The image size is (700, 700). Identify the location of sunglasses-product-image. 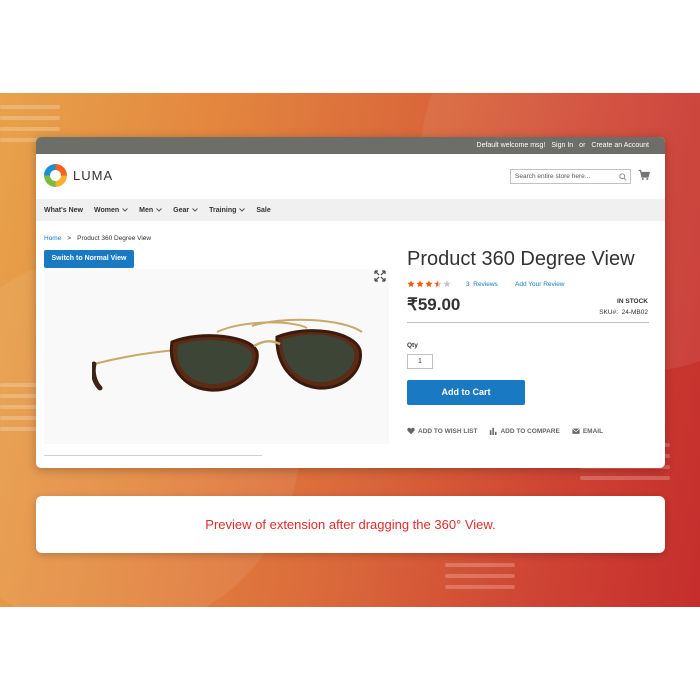
(227, 355).